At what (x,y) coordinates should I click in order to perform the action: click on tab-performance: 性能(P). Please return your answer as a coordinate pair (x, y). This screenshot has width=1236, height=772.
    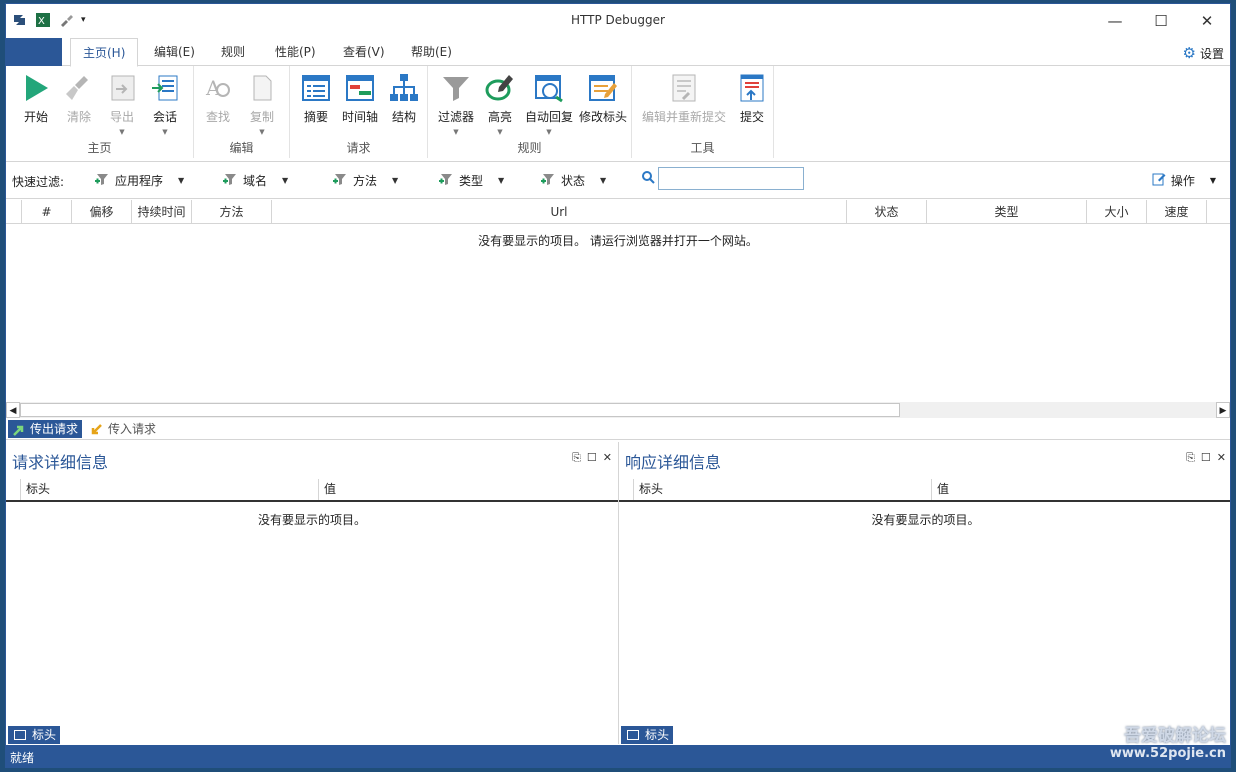
    Looking at the image, I should click on (295, 52).